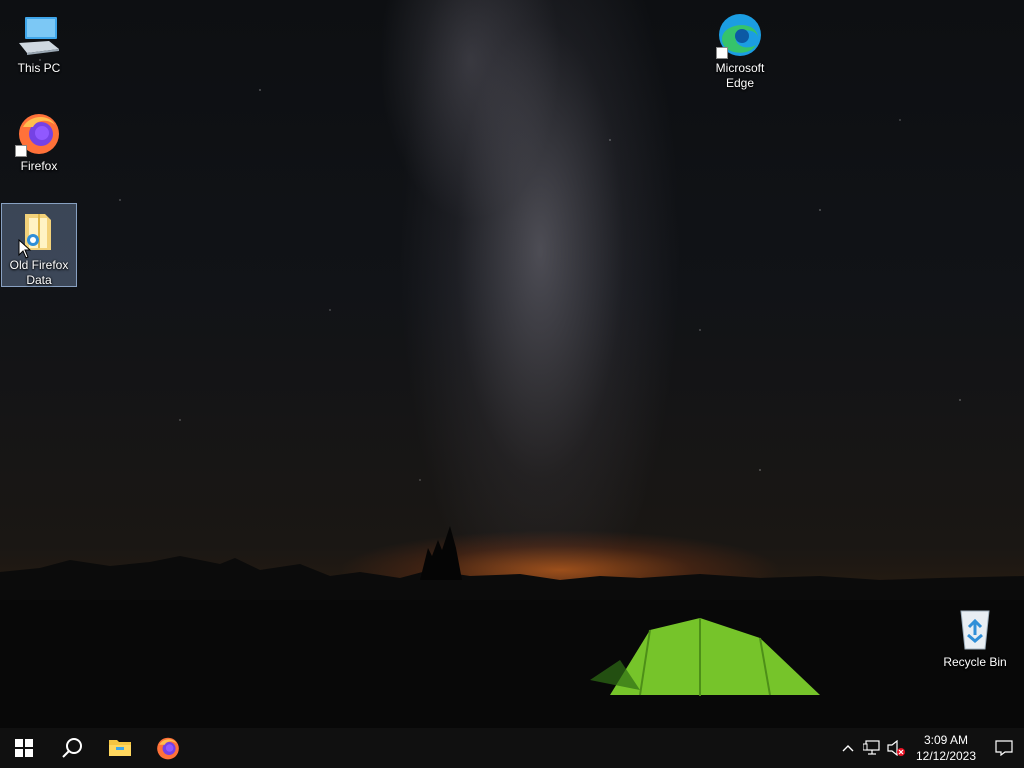 This screenshot has width=1024, height=768. I want to click on desktop-icon-old-firefox-data: Old Firefox Data, so click(39, 245).